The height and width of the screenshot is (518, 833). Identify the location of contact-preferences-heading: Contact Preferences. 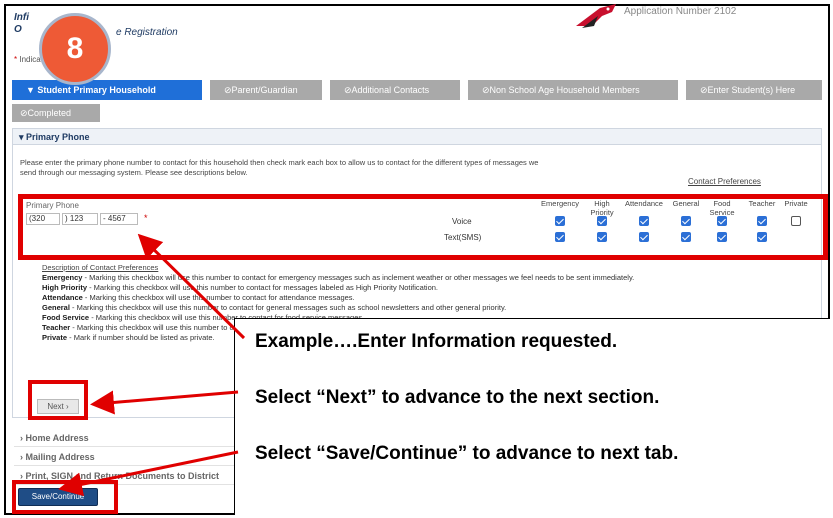
(724, 181).